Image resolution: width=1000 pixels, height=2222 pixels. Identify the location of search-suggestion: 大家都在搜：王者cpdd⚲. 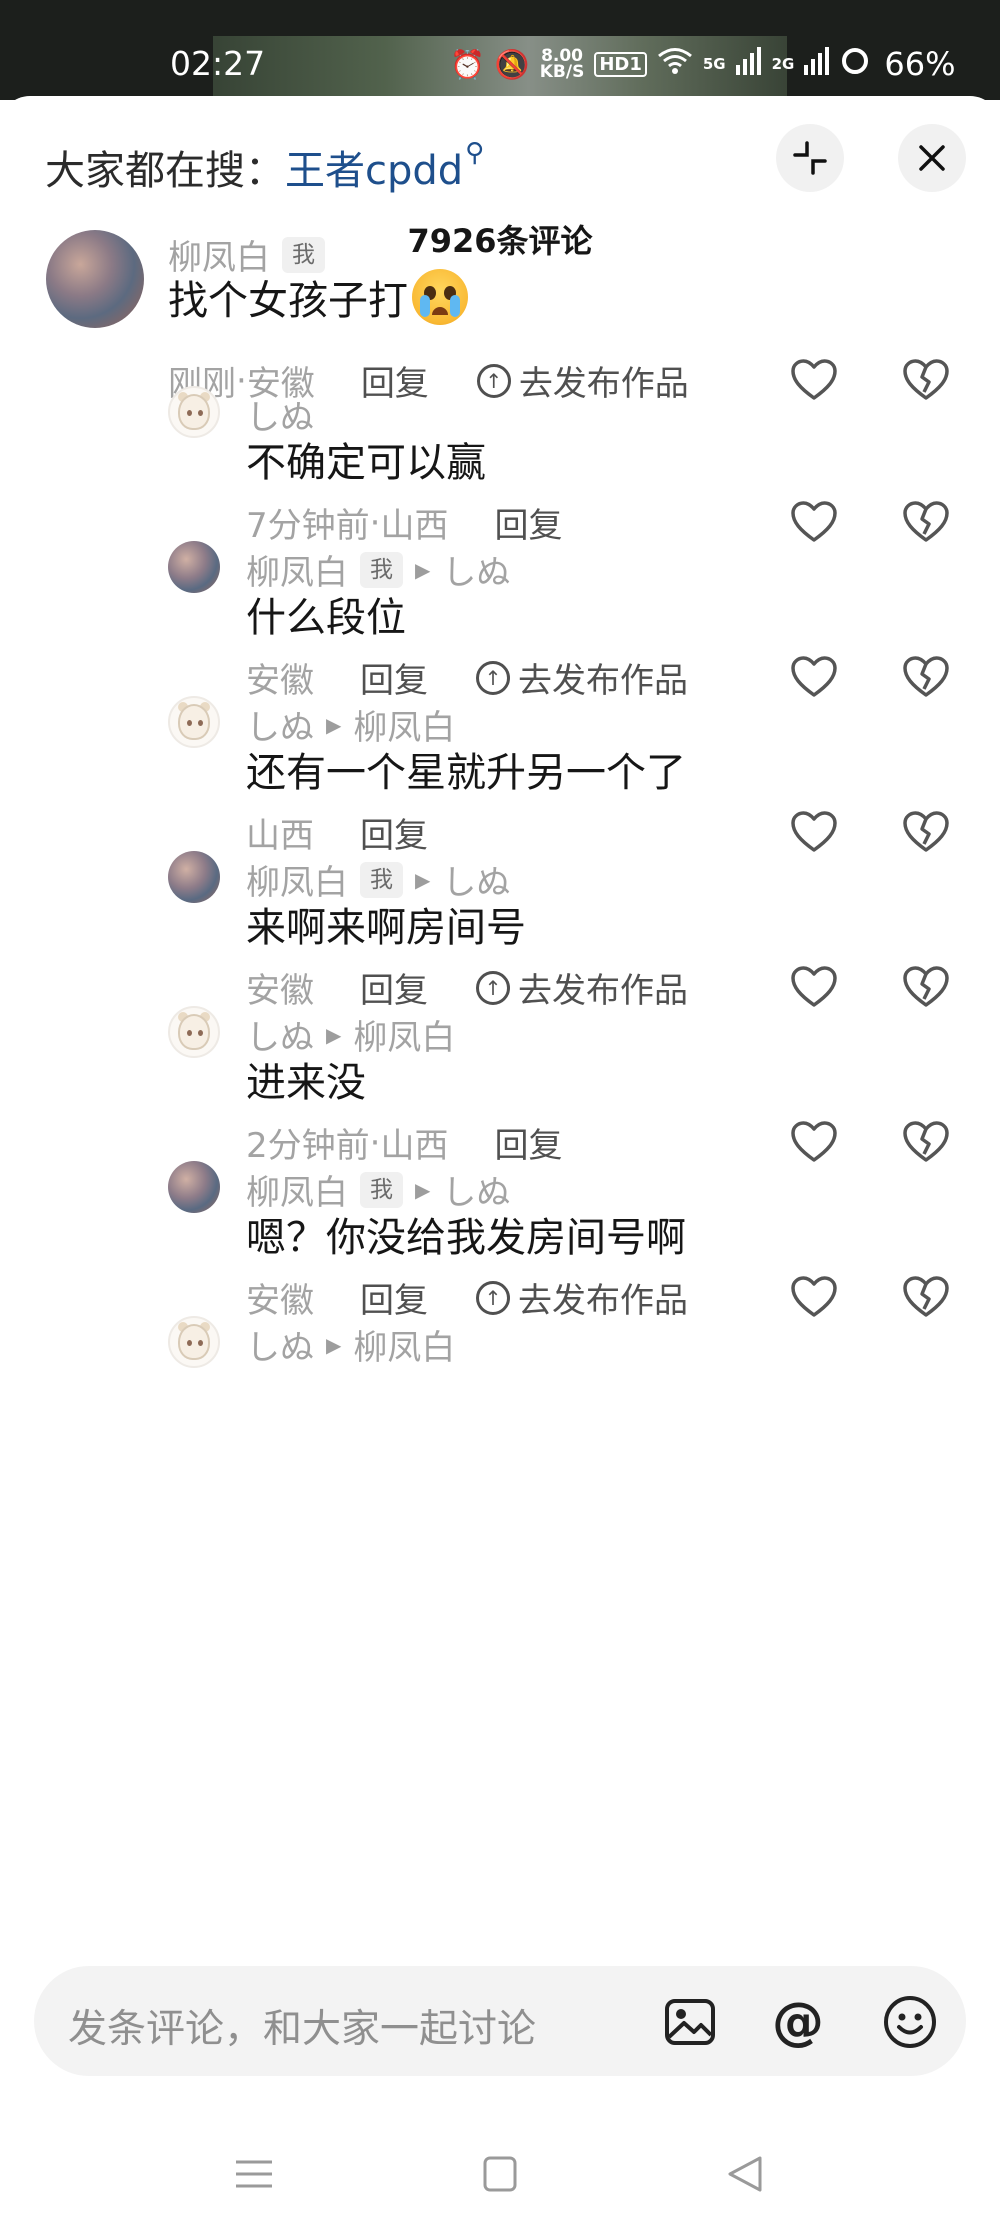
(264, 167).